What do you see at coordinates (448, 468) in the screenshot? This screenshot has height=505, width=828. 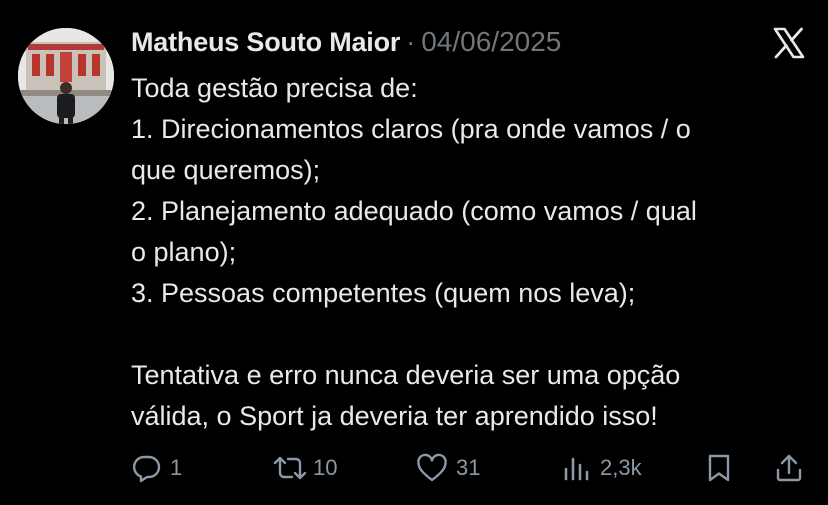 I see `like-button: 31` at bounding box center [448, 468].